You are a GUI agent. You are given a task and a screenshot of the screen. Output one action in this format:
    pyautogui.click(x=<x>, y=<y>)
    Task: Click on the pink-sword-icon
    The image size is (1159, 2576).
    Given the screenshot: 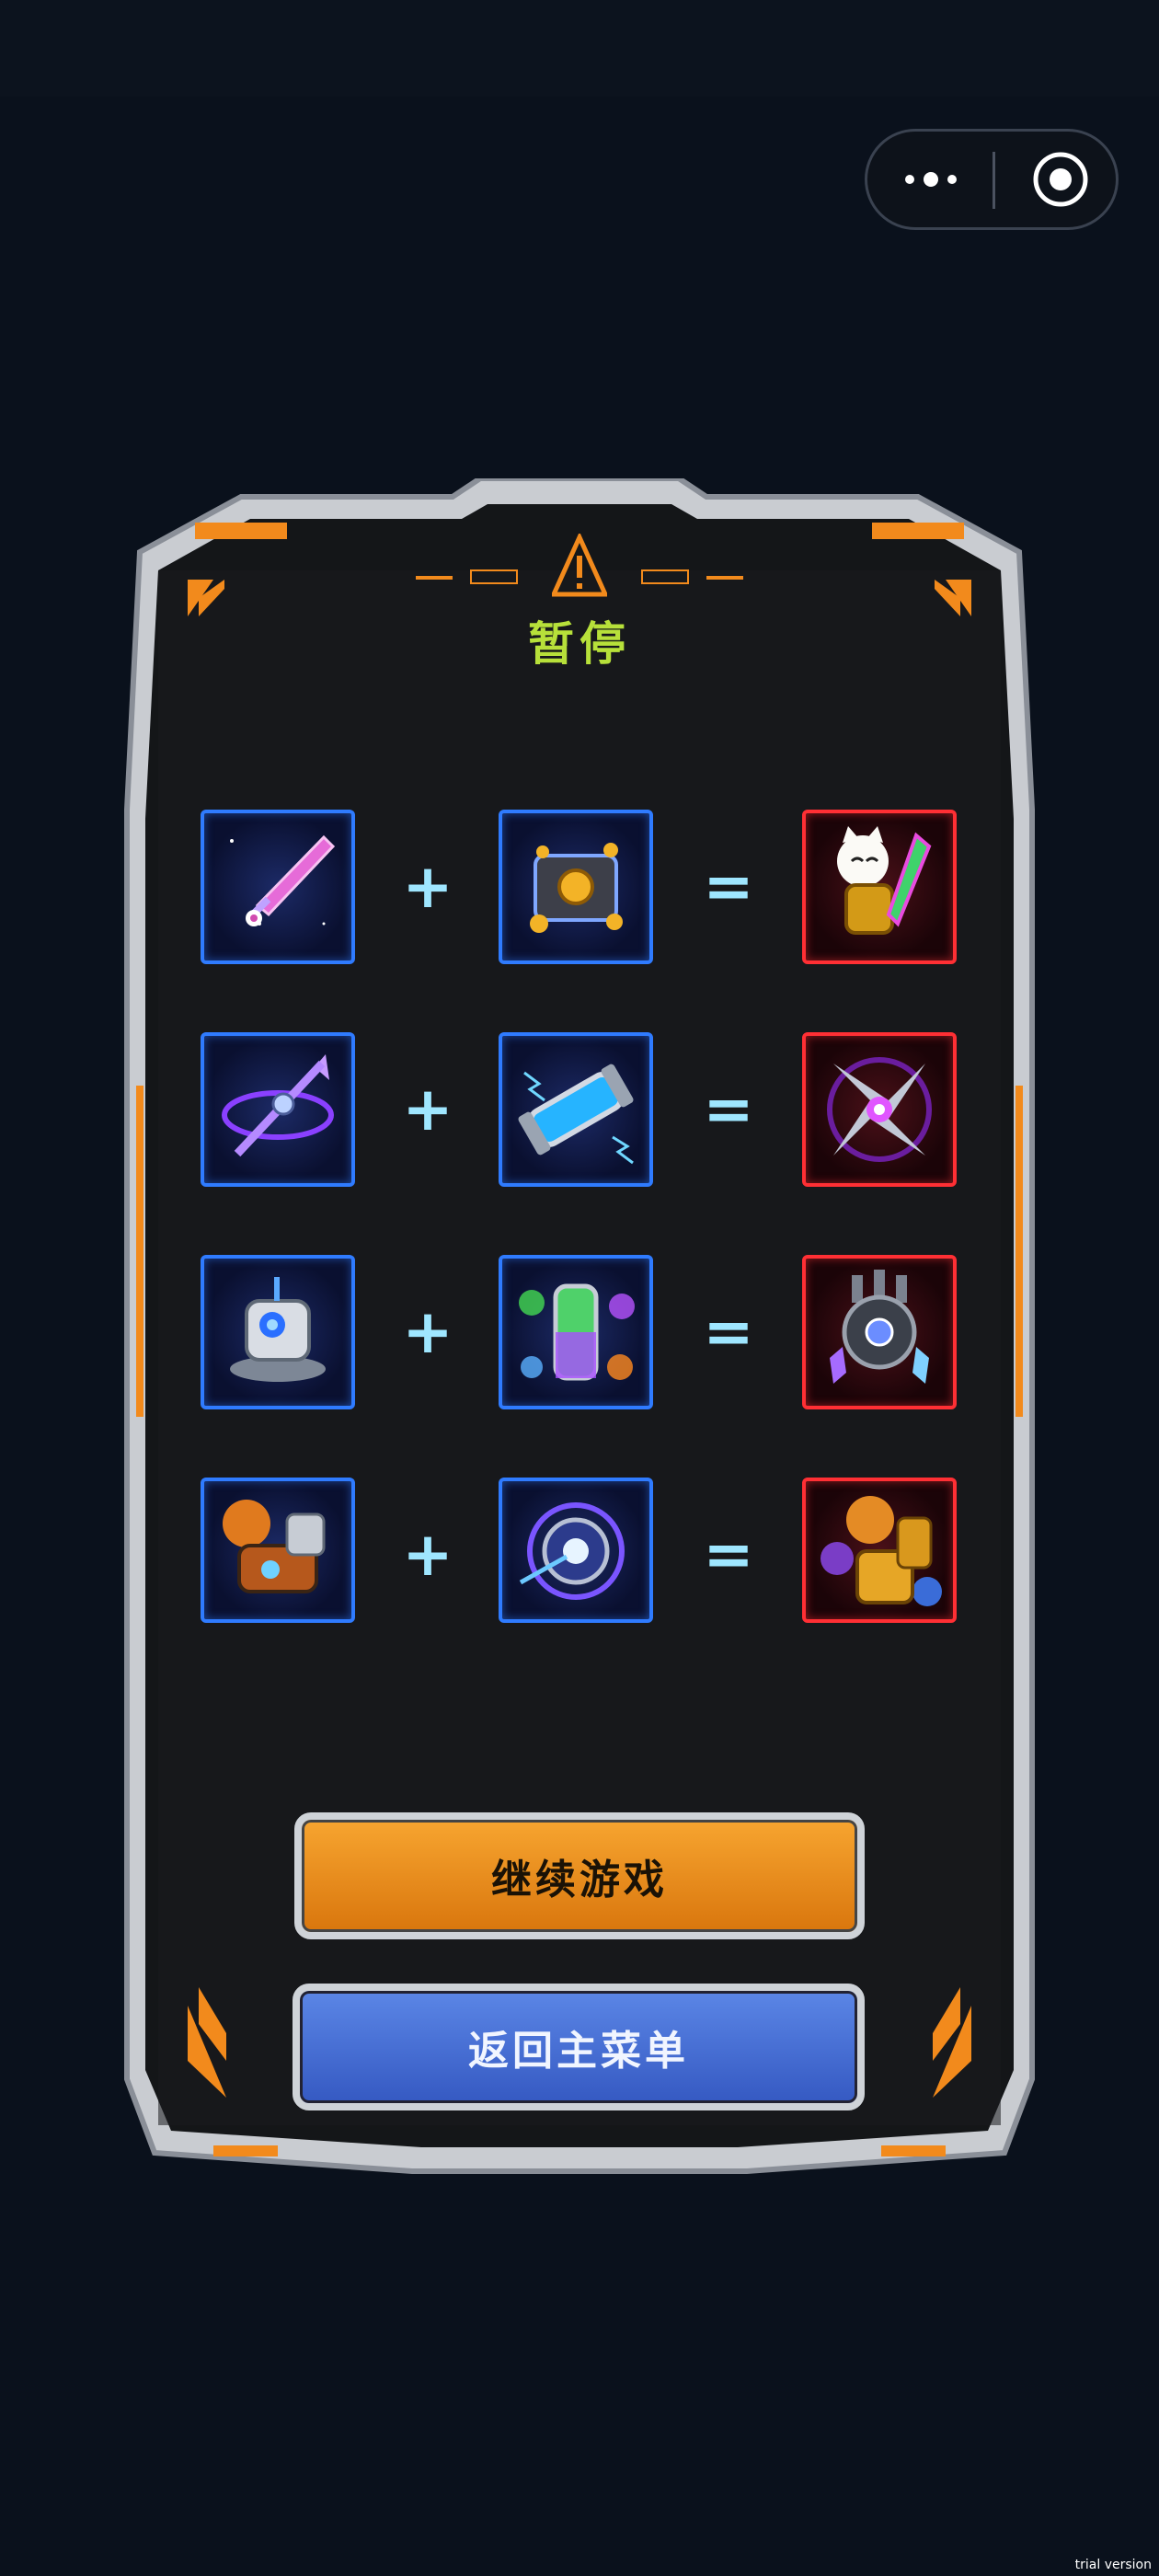 What is the action you would take?
    pyautogui.click(x=278, y=887)
    